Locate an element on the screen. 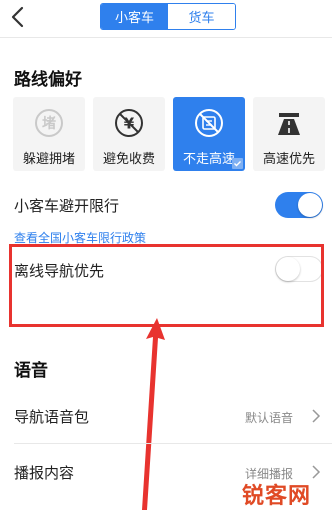 This screenshot has height=520, width=332. watermark: 锐客网 is located at coordinates (284, 498).